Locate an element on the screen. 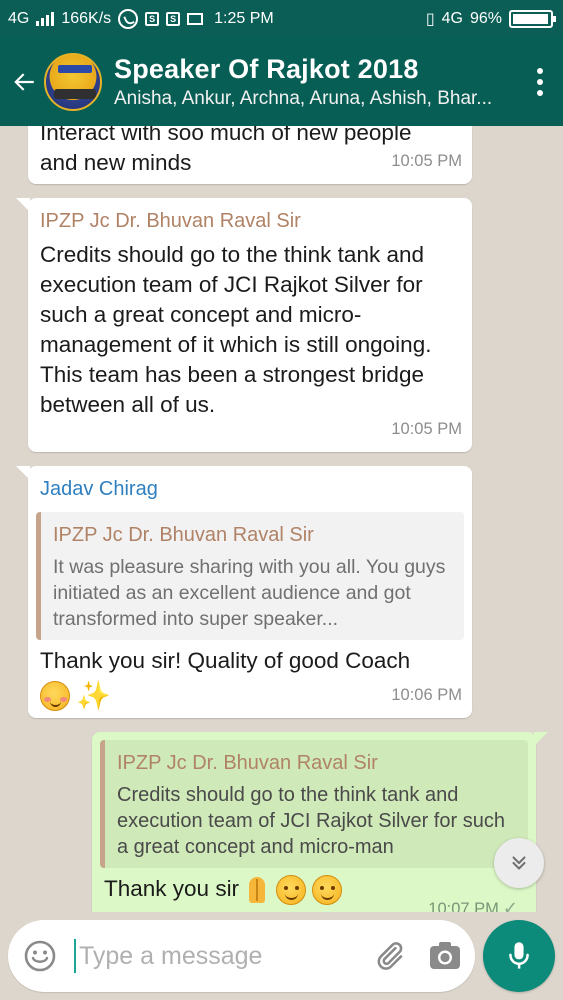  voice-record-button is located at coordinates (519, 956).